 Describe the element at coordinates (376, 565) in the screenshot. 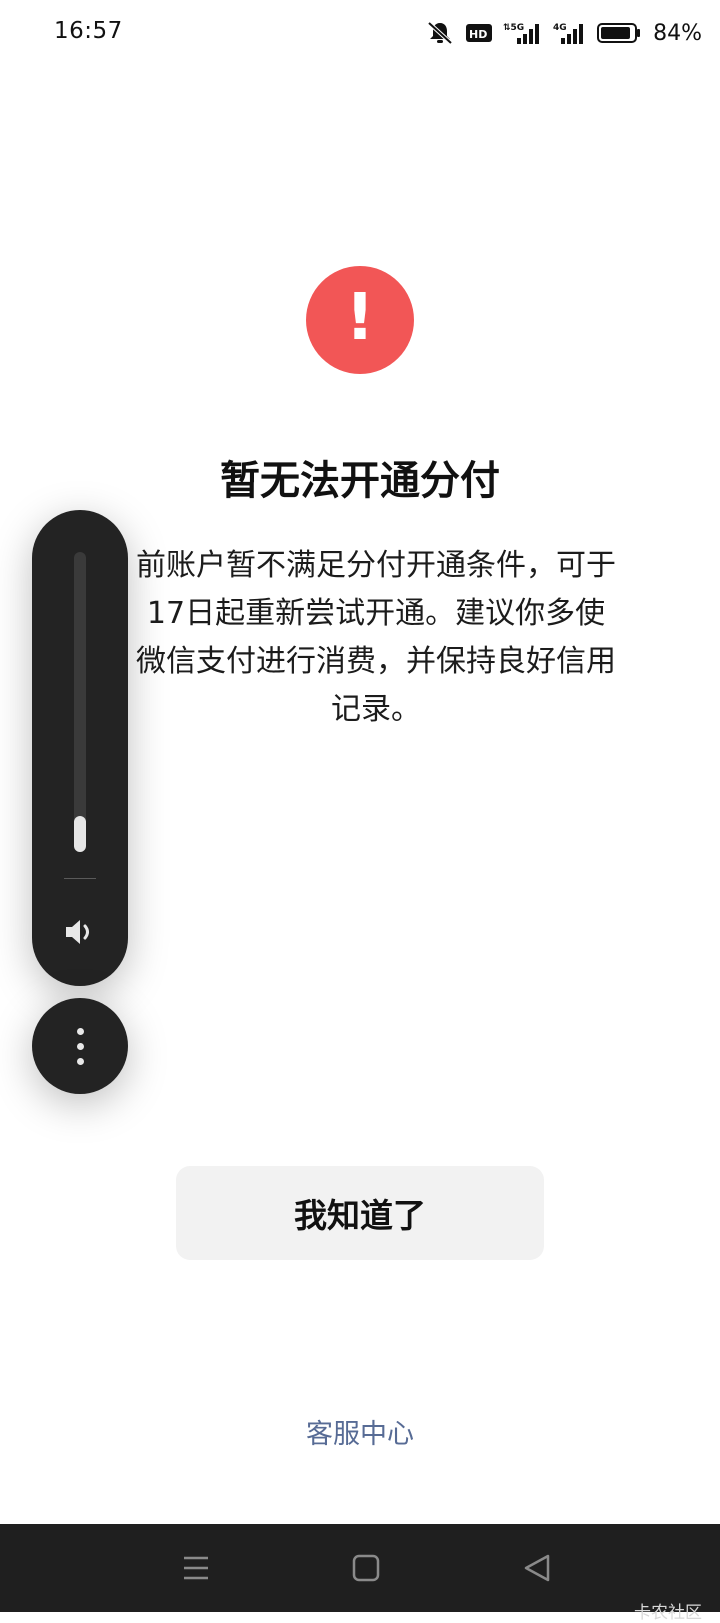

I see `message-line: 前账户暂不满足分付开通条件，可于` at that location.